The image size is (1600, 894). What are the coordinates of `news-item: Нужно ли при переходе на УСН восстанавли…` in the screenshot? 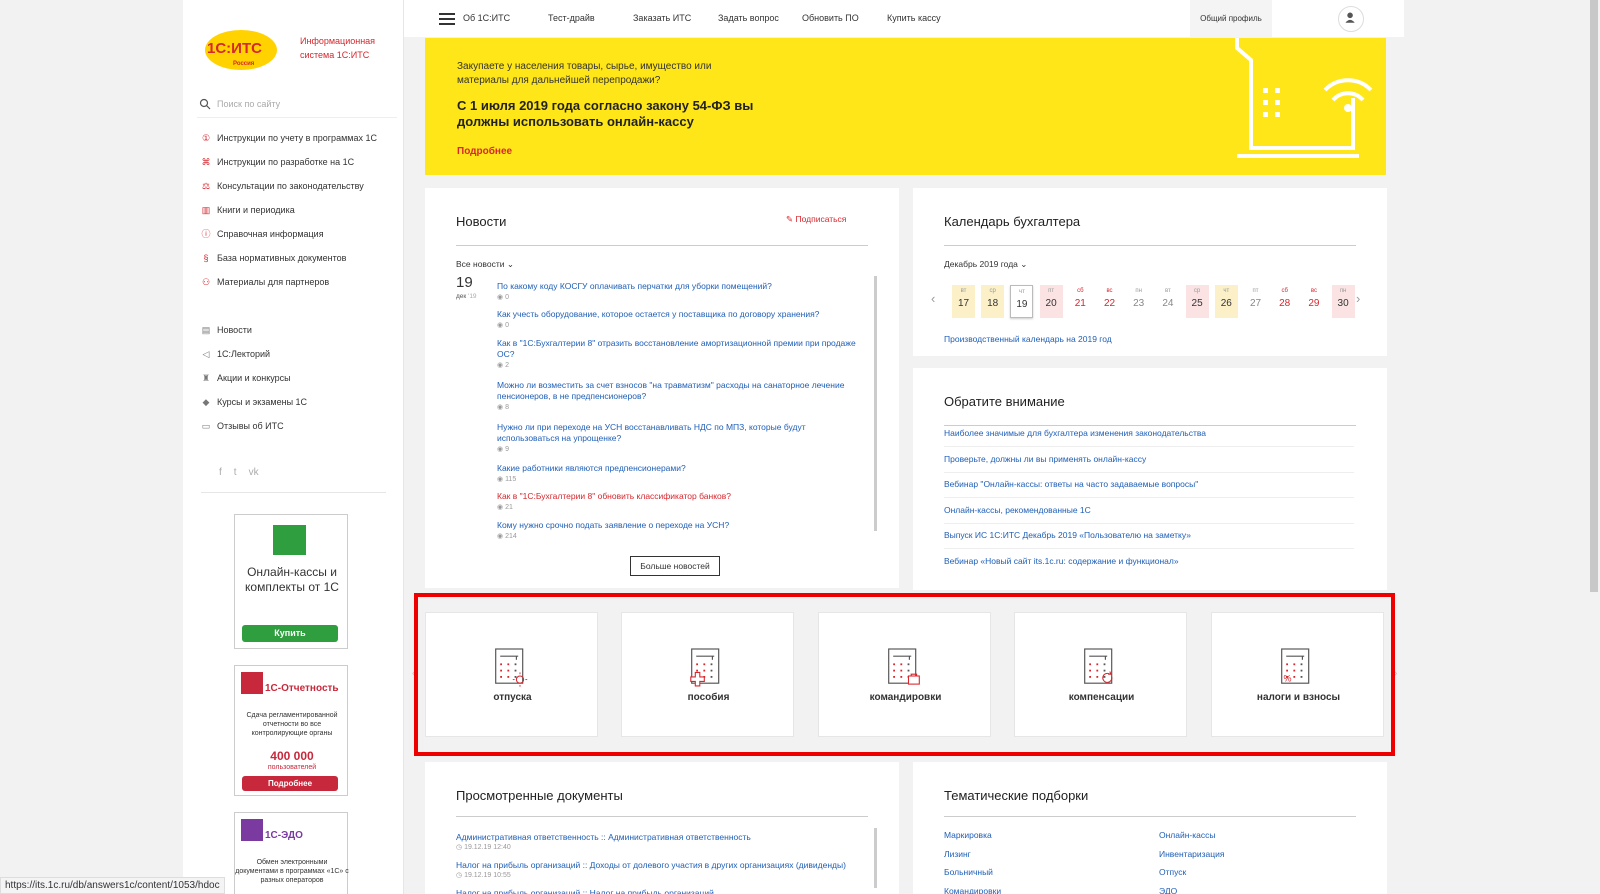 It's located at (682, 437).